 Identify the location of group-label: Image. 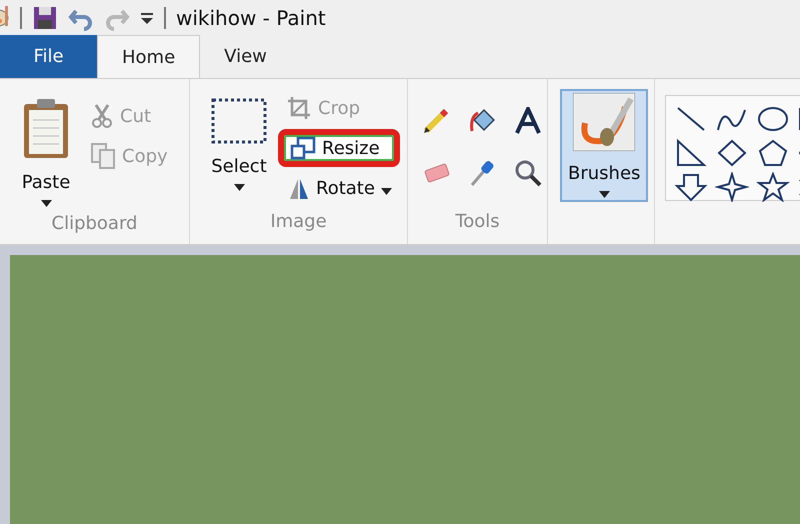
(298, 222).